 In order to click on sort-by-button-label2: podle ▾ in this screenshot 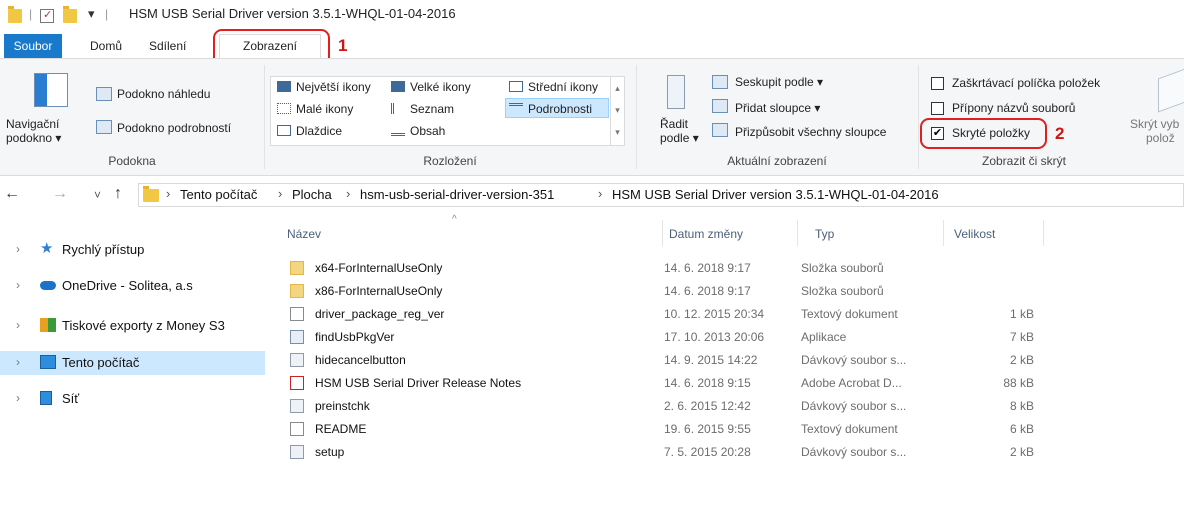, I will do `click(679, 138)`.